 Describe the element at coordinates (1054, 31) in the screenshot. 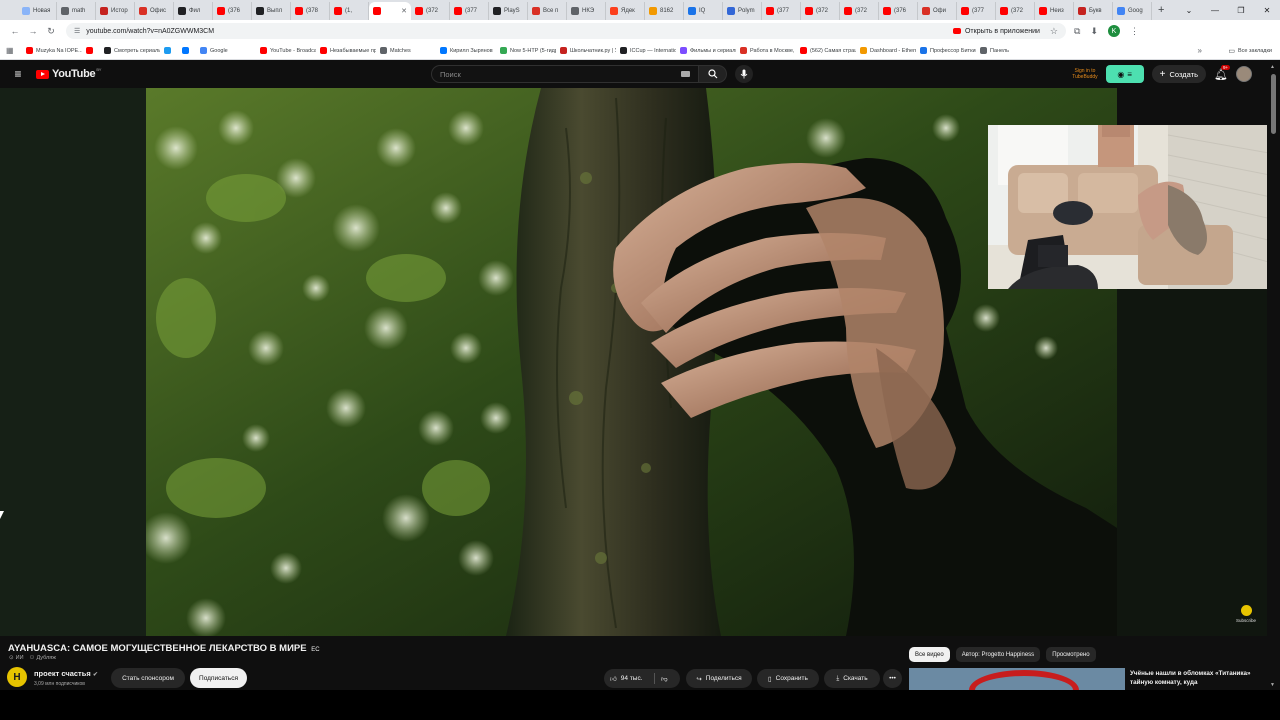

I see `star-icon: ☆` at that location.